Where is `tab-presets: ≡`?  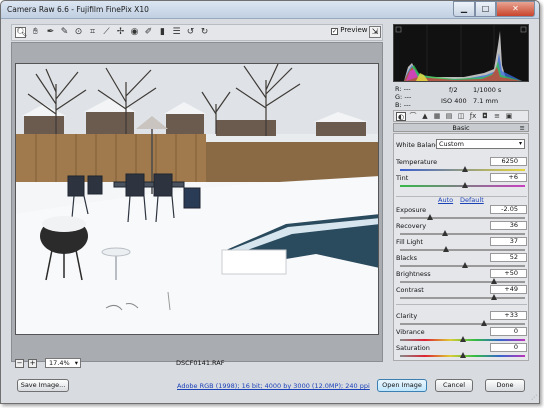
tab-presets: ≡ is located at coordinates (497, 116).